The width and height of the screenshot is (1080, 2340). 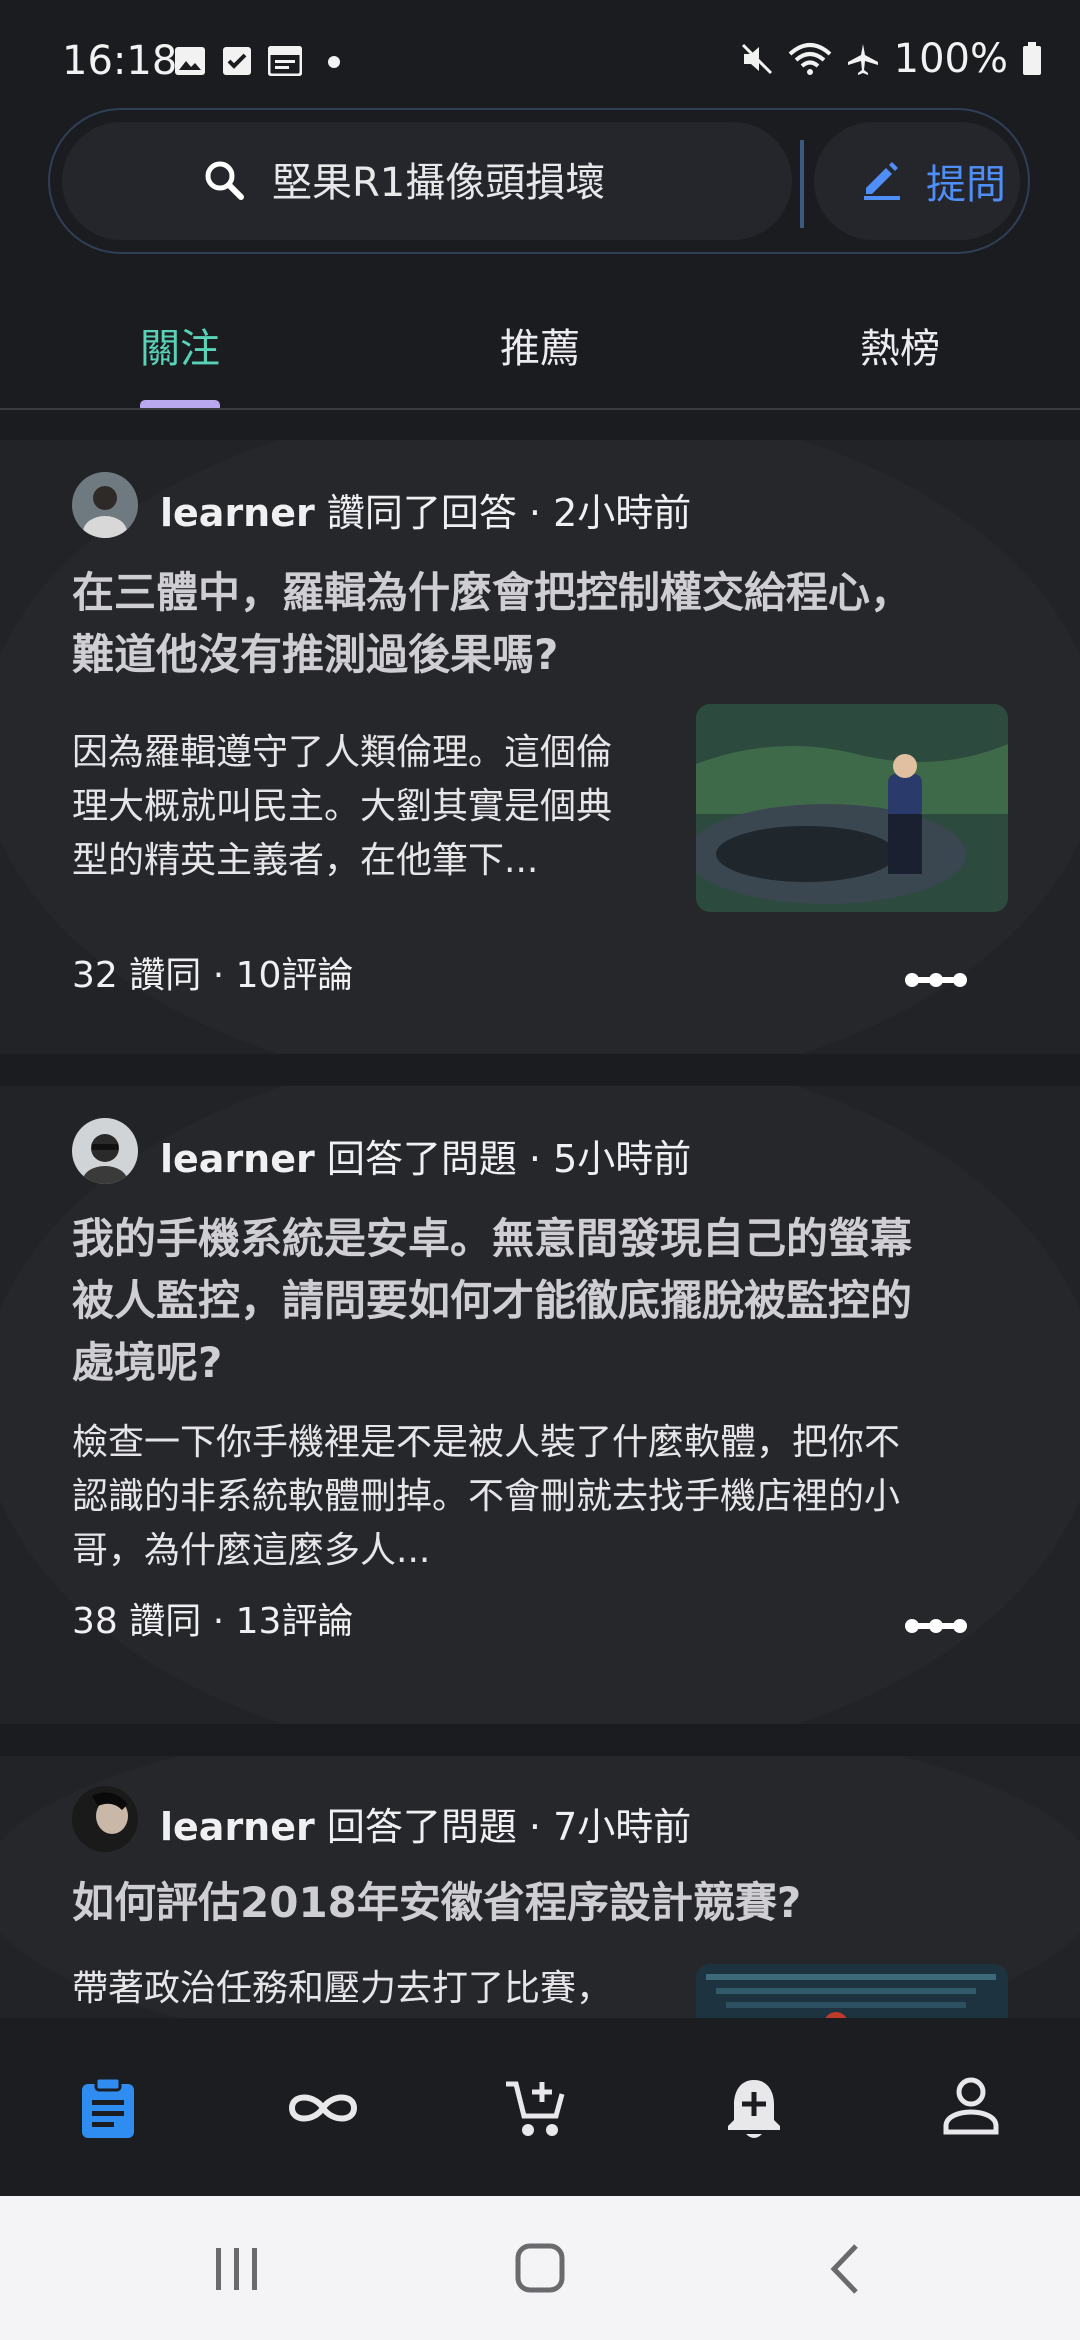 What do you see at coordinates (323, 2108) in the screenshot?
I see `infinity-icon` at bounding box center [323, 2108].